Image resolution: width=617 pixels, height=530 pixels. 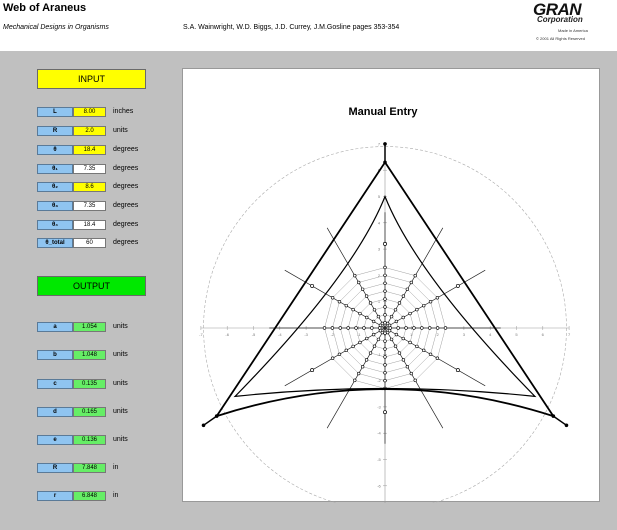 I want to click on param-label: a, so click(x=55, y=327).